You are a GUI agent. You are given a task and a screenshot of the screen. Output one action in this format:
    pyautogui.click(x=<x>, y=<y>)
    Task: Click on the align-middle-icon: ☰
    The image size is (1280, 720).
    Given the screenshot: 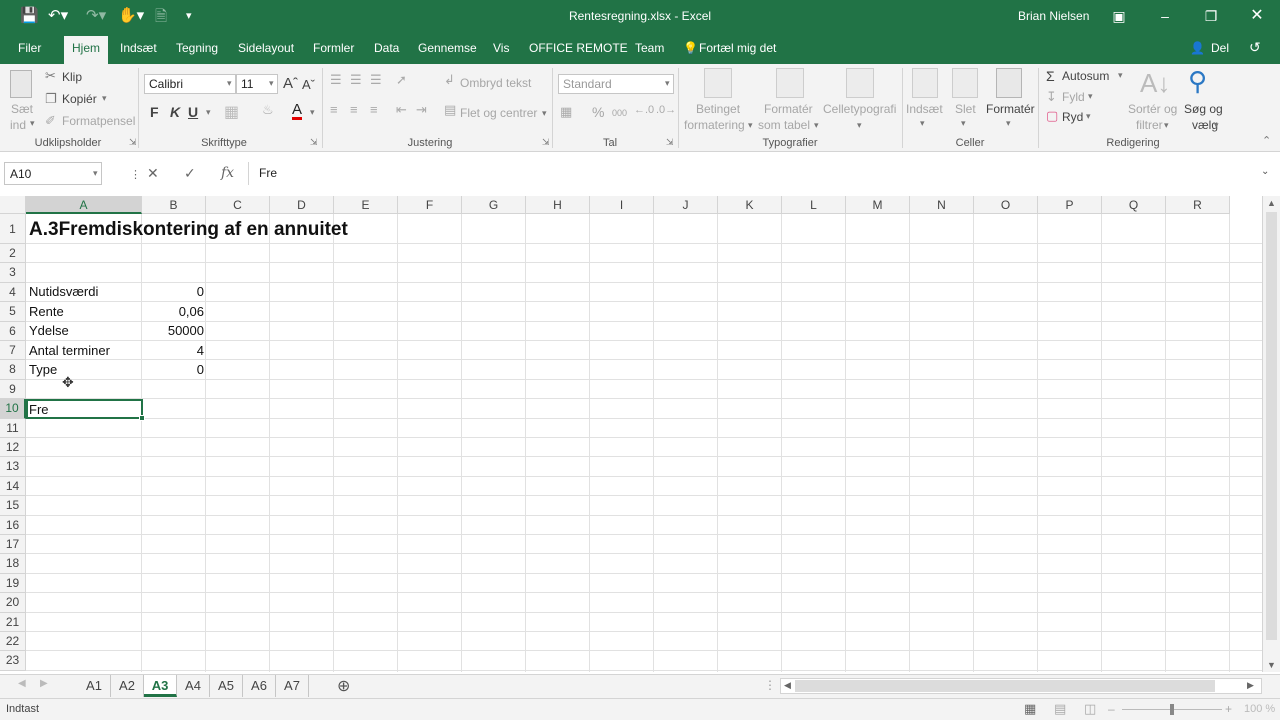 What is the action you would take?
    pyautogui.click(x=356, y=80)
    